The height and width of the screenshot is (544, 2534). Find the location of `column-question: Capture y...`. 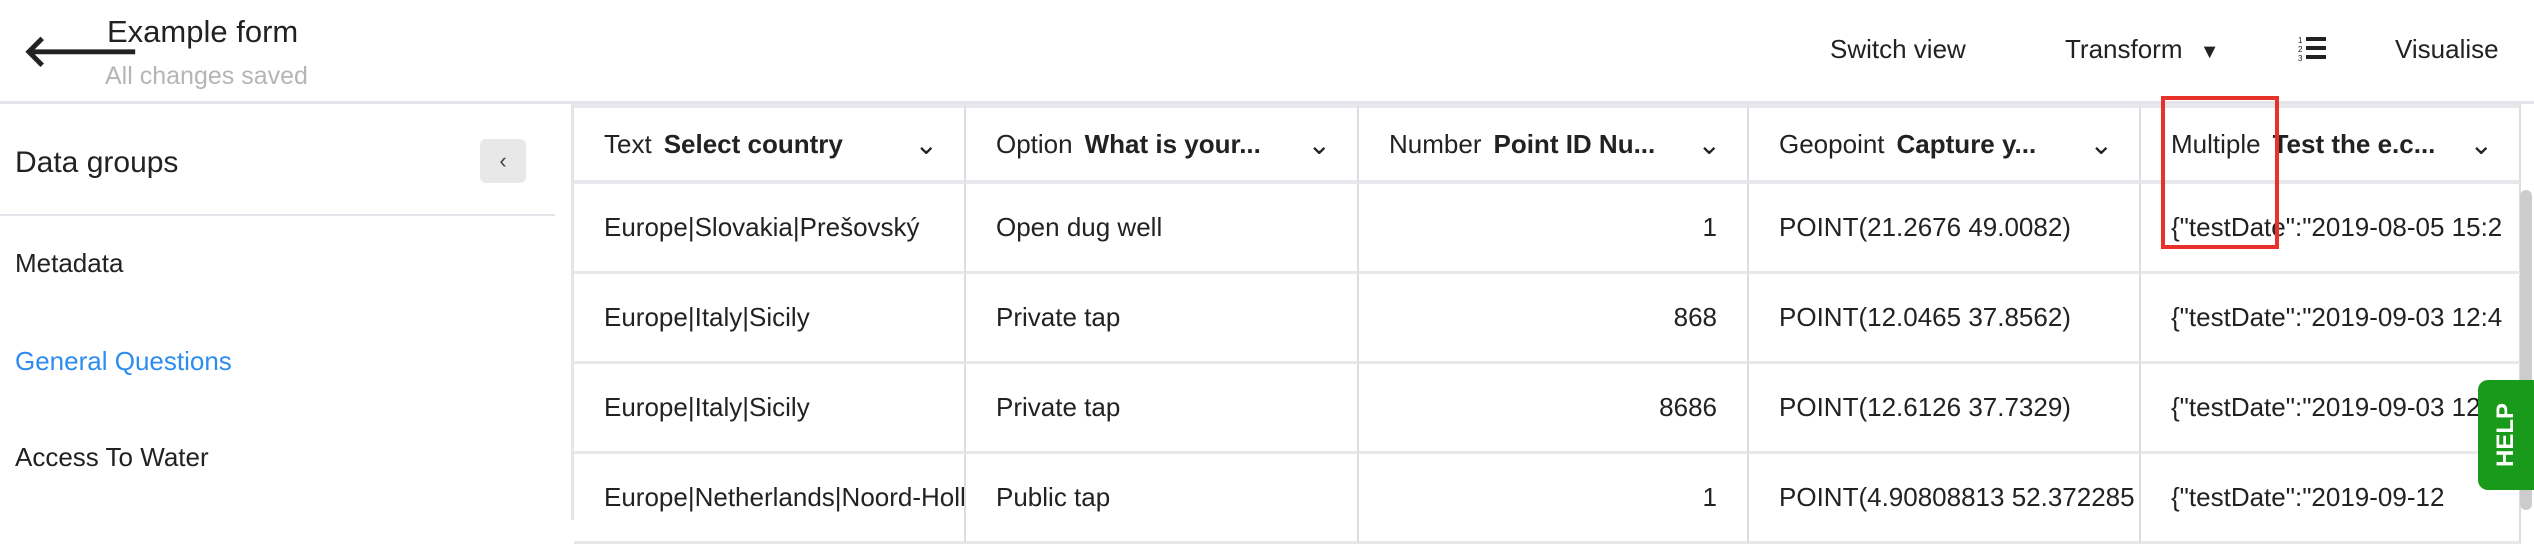

column-question: Capture y... is located at coordinates (1966, 143).